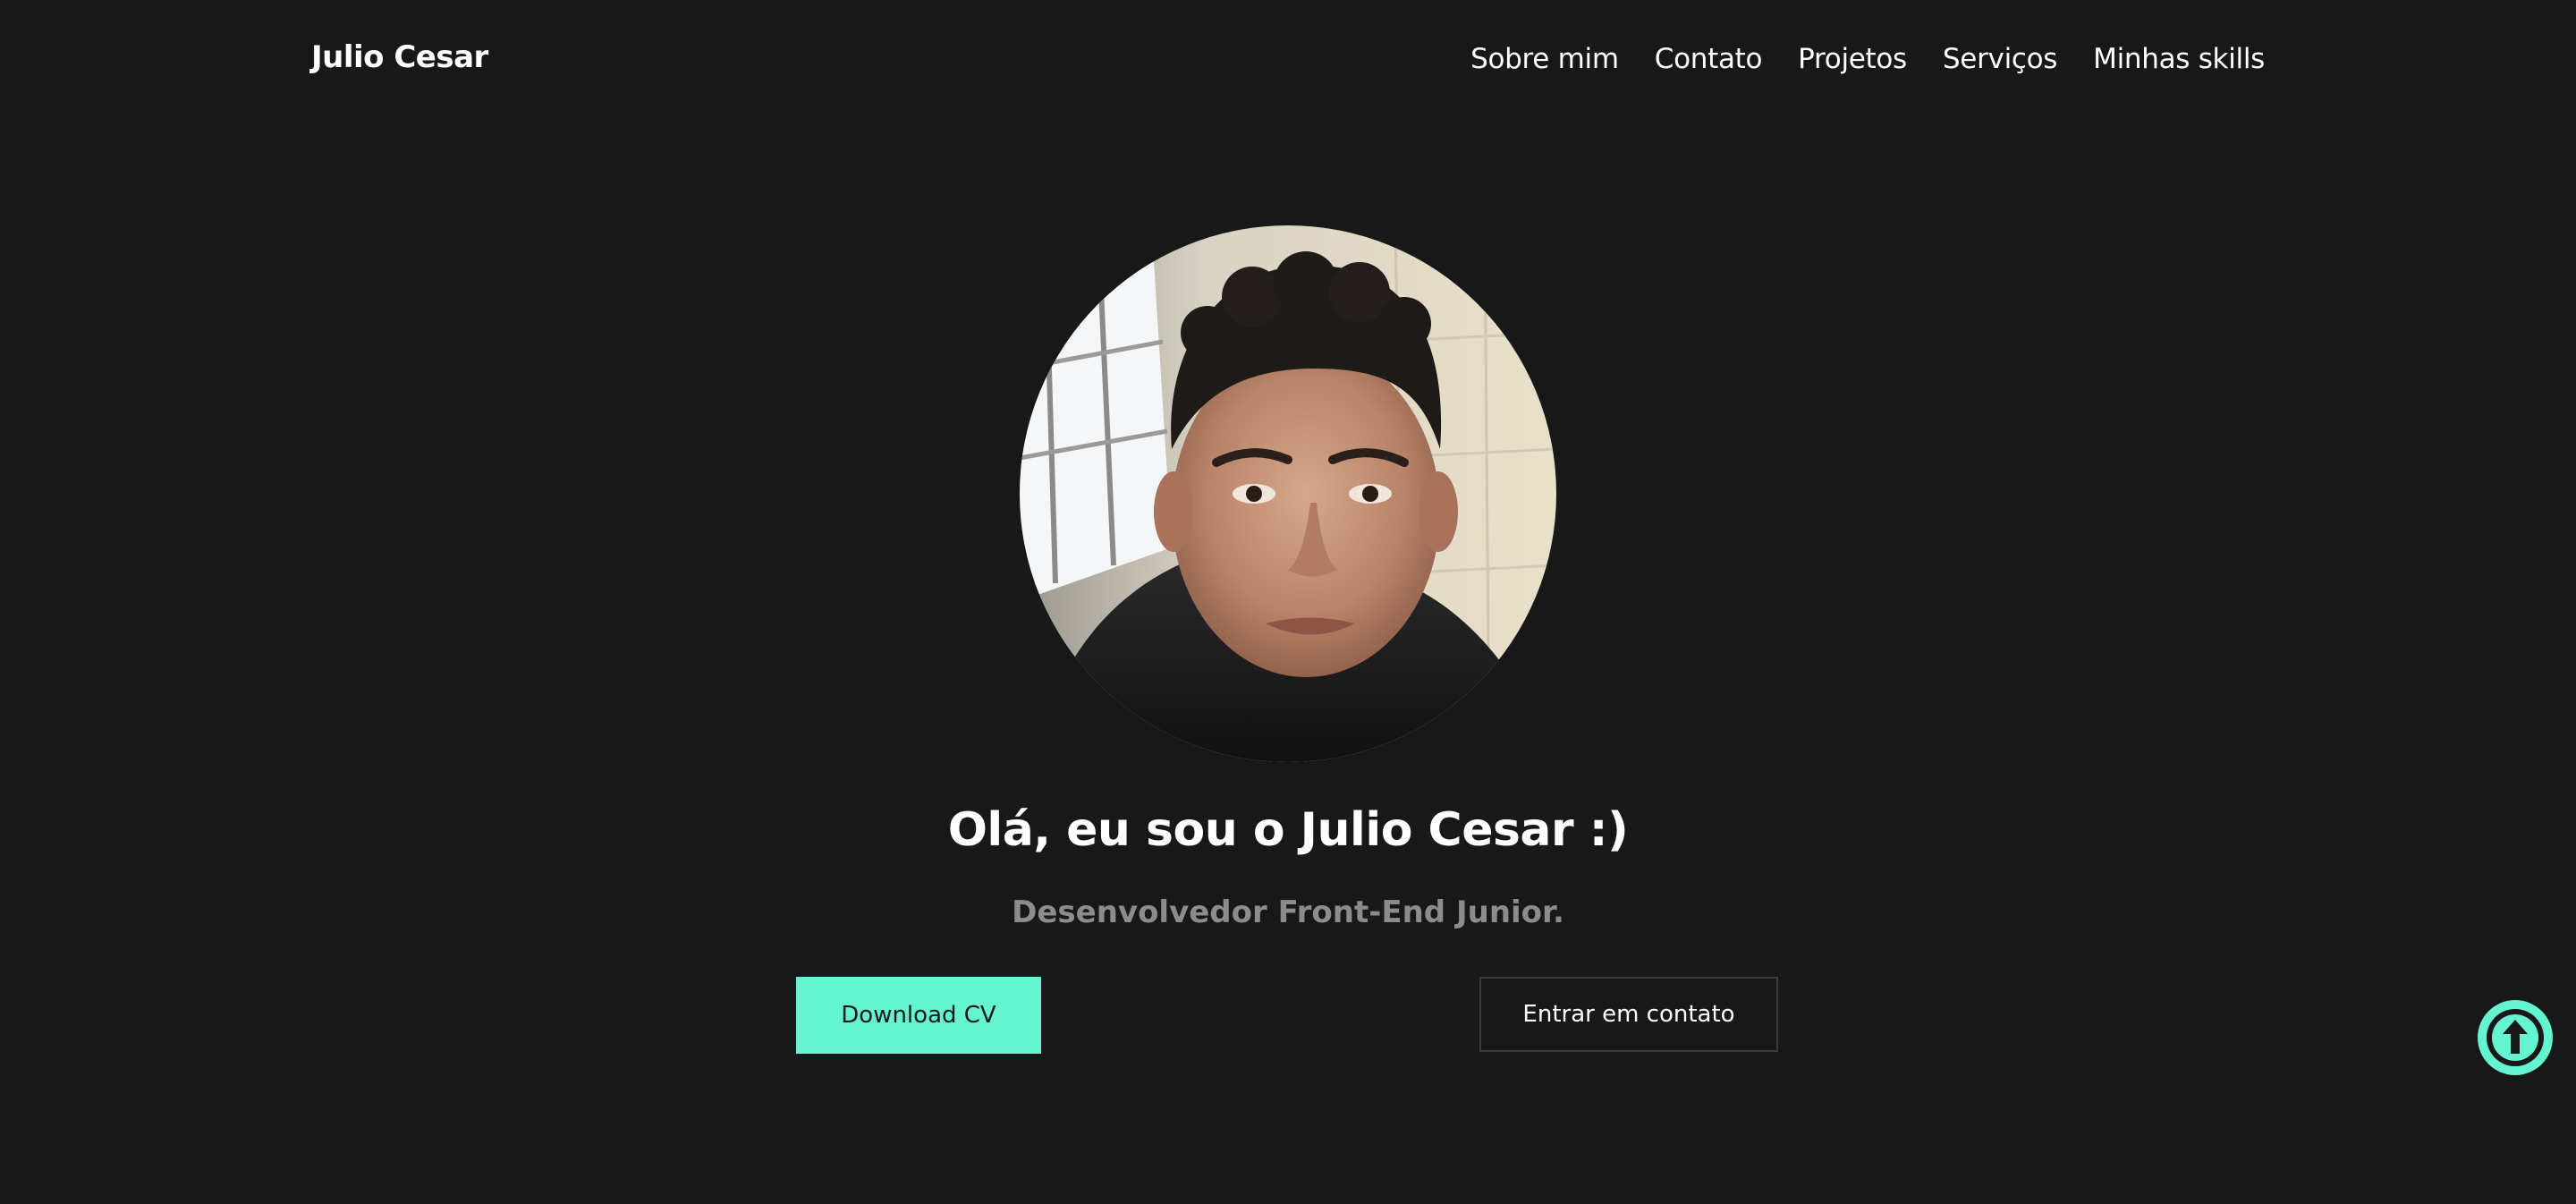 The height and width of the screenshot is (1204, 2576). Describe the element at coordinates (1288, 913) in the screenshot. I see `hero-subtitle: Desenvolvedor Front-End Junior.` at that location.